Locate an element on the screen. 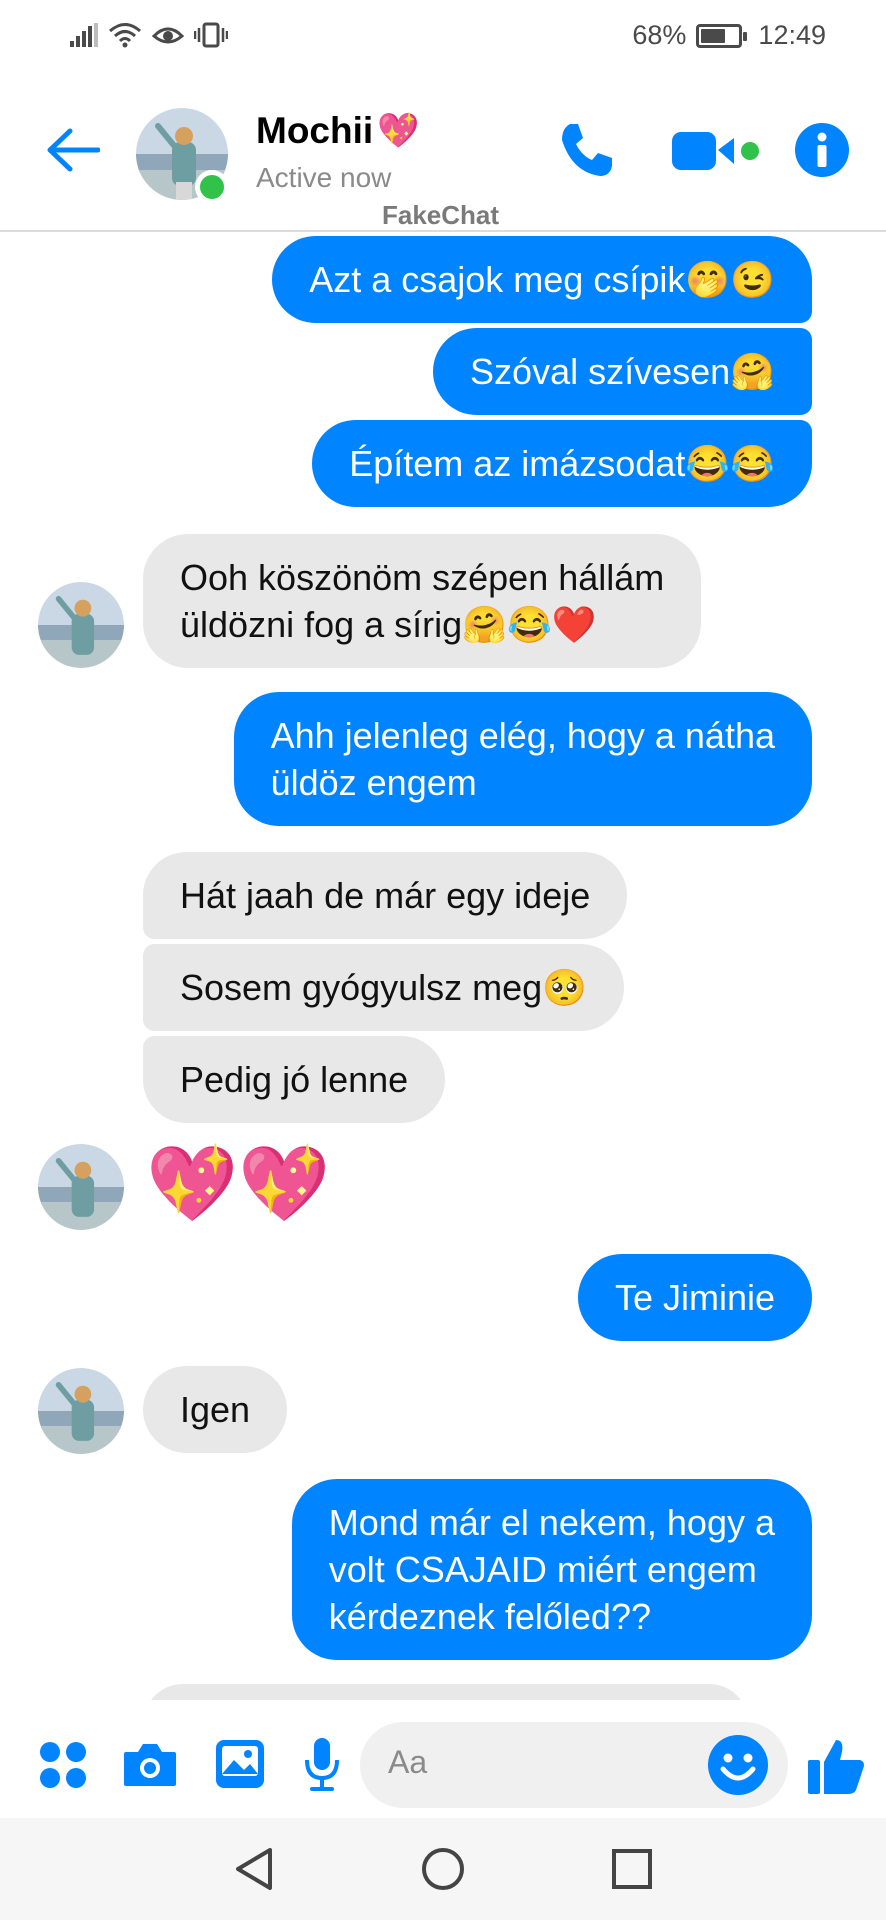 The image size is (886, 1920). status-icons-right: 68% 12:49 is located at coordinates (729, 35).